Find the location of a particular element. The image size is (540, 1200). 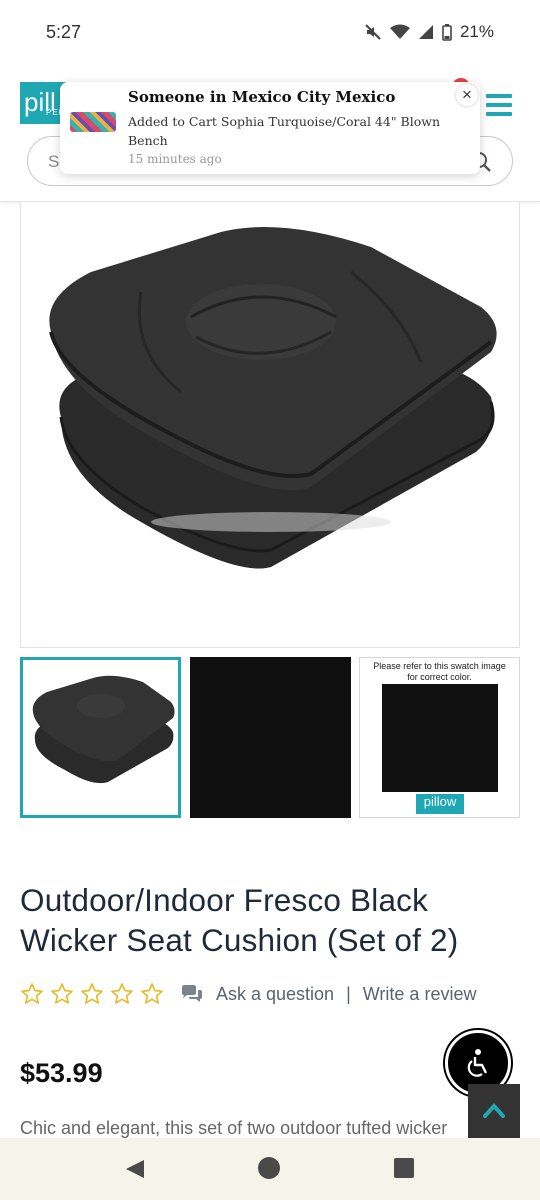

chat-bubbles-icon is located at coordinates (192, 993).